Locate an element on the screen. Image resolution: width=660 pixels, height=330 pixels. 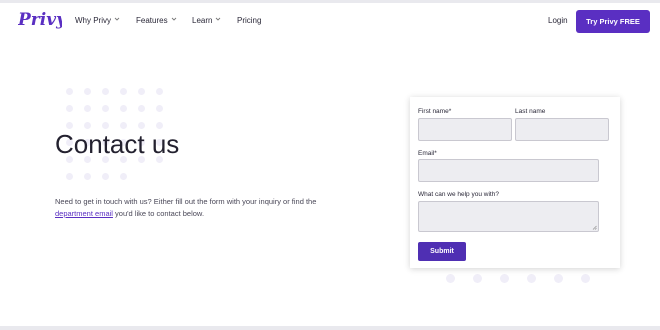
nav-learn: Learn is located at coordinates (206, 20).